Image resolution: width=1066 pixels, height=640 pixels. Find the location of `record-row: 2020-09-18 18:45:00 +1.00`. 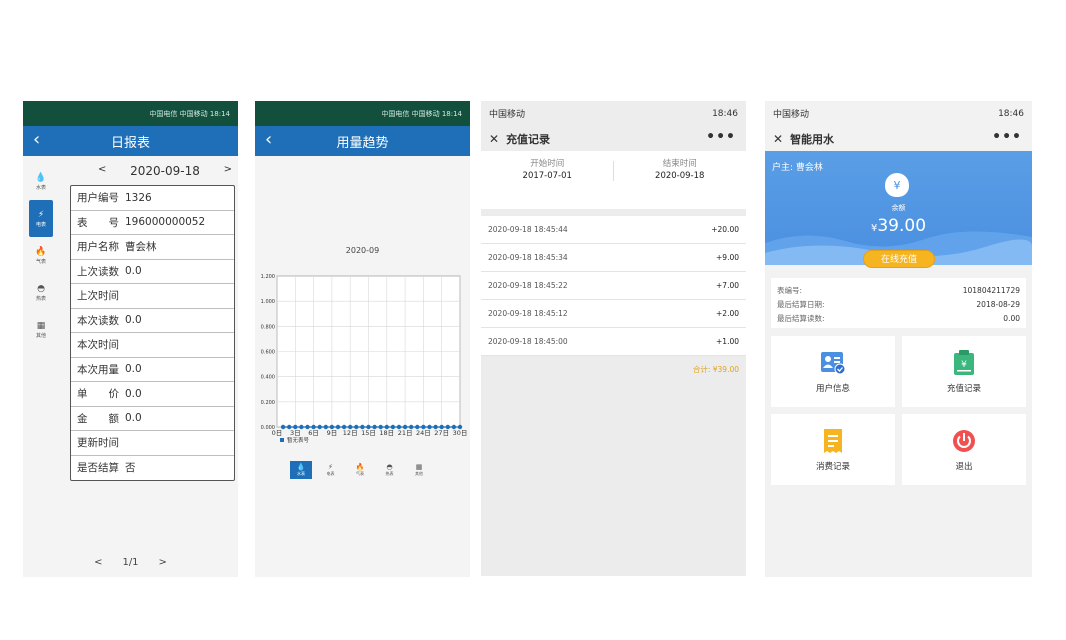

record-row: 2020-09-18 18:45:00 +1.00 is located at coordinates (613, 342).